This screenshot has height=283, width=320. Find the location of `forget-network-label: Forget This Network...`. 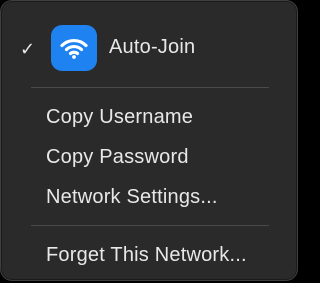

forget-network-label: Forget This Network... is located at coordinates (146, 254).